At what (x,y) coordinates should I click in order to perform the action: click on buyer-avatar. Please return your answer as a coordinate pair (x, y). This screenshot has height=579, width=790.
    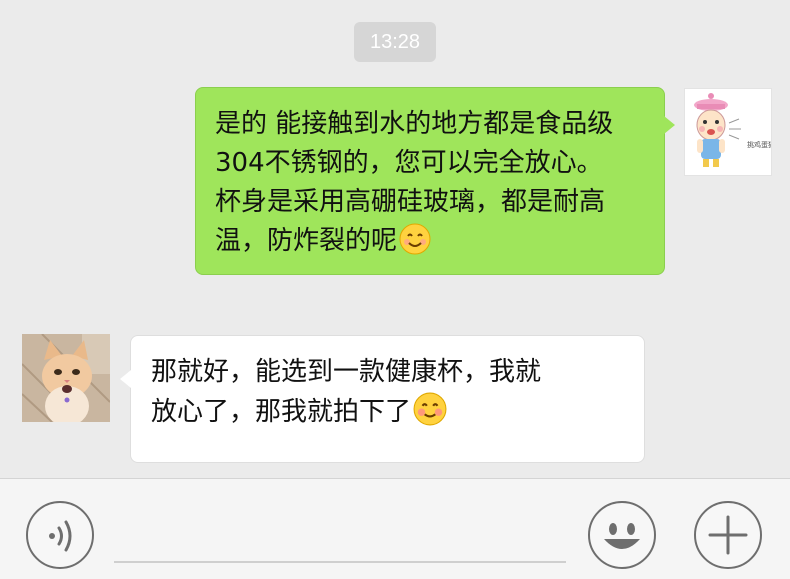
    Looking at the image, I should click on (66, 378).